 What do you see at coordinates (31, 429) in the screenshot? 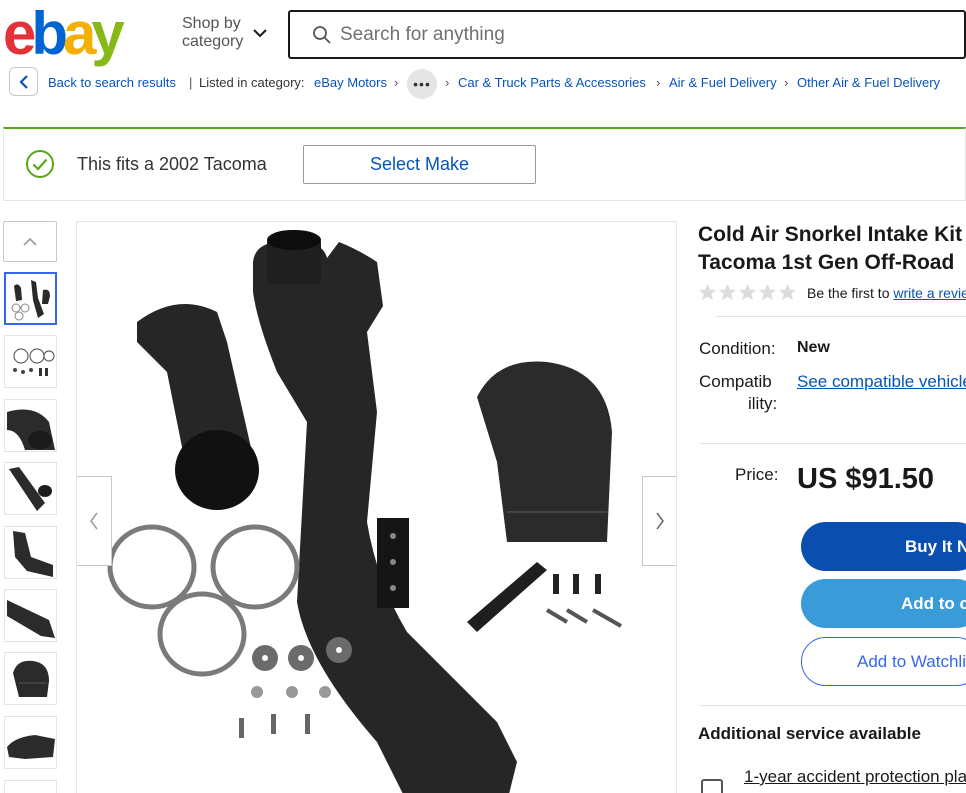
I see `elbow-pipe-thumbnail` at bounding box center [31, 429].